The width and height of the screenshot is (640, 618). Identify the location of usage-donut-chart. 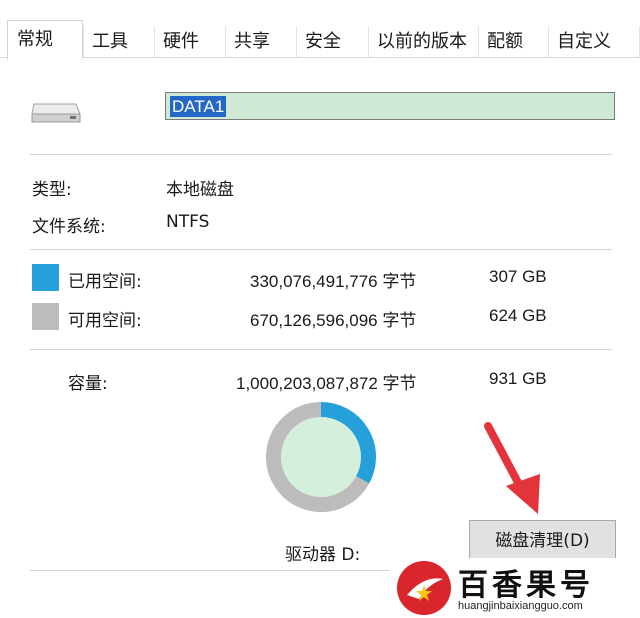
(321, 457).